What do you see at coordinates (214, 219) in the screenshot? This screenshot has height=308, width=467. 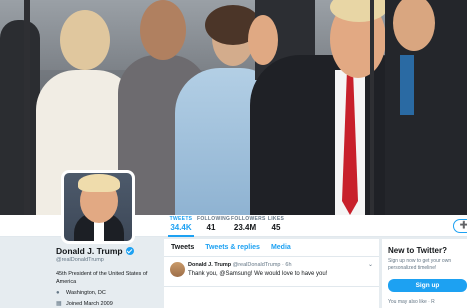 I see `stat-label: FOLLOWING` at bounding box center [214, 219].